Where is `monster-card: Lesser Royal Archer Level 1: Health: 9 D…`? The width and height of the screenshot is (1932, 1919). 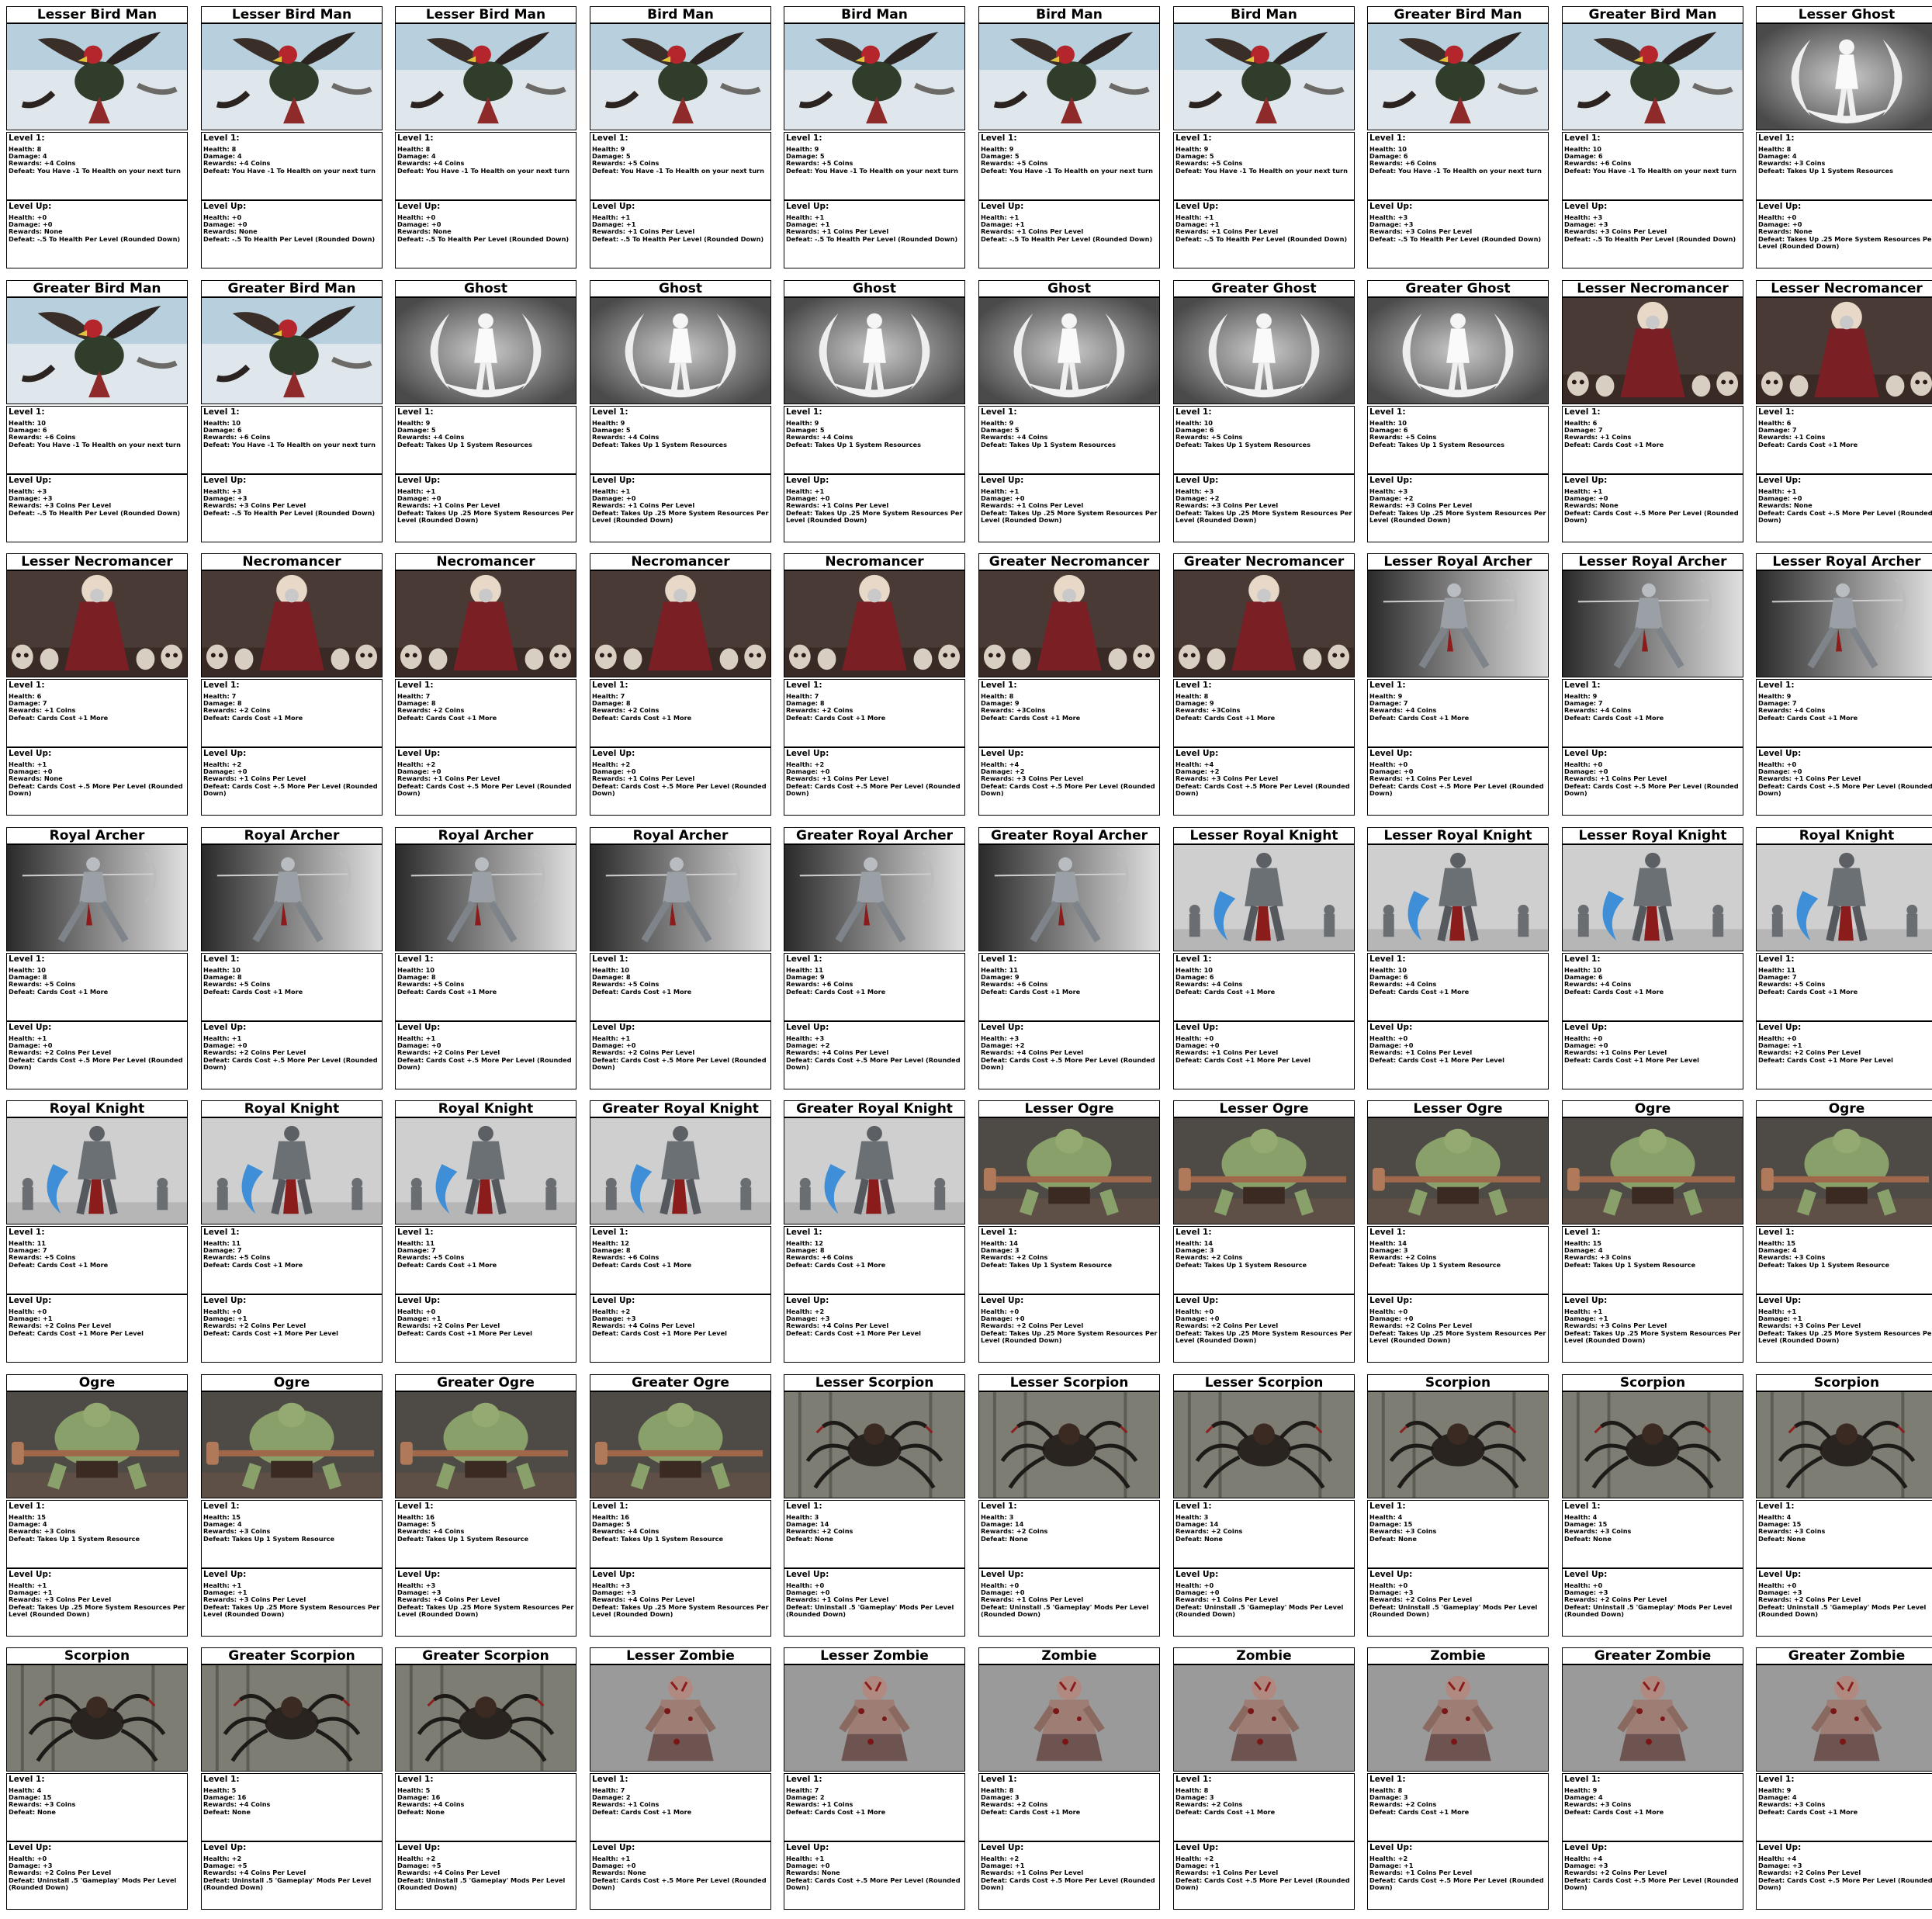 monster-card: Lesser Royal Archer Level 1: Health: 9 D… is located at coordinates (1458, 689).